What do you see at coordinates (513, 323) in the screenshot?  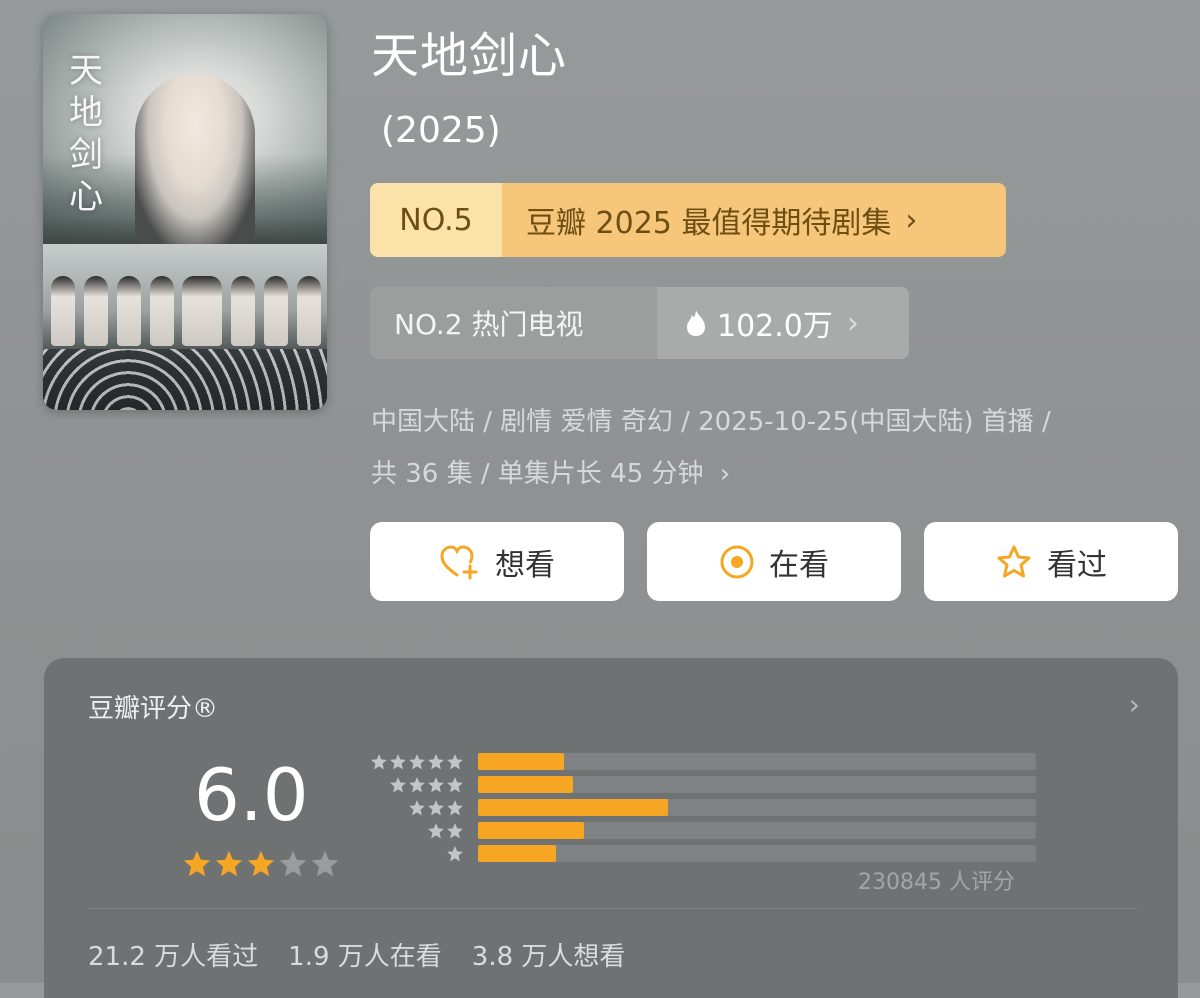 I see `hot-tv-rank-label: NO.2 热门电视` at bounding box center [513, 323].